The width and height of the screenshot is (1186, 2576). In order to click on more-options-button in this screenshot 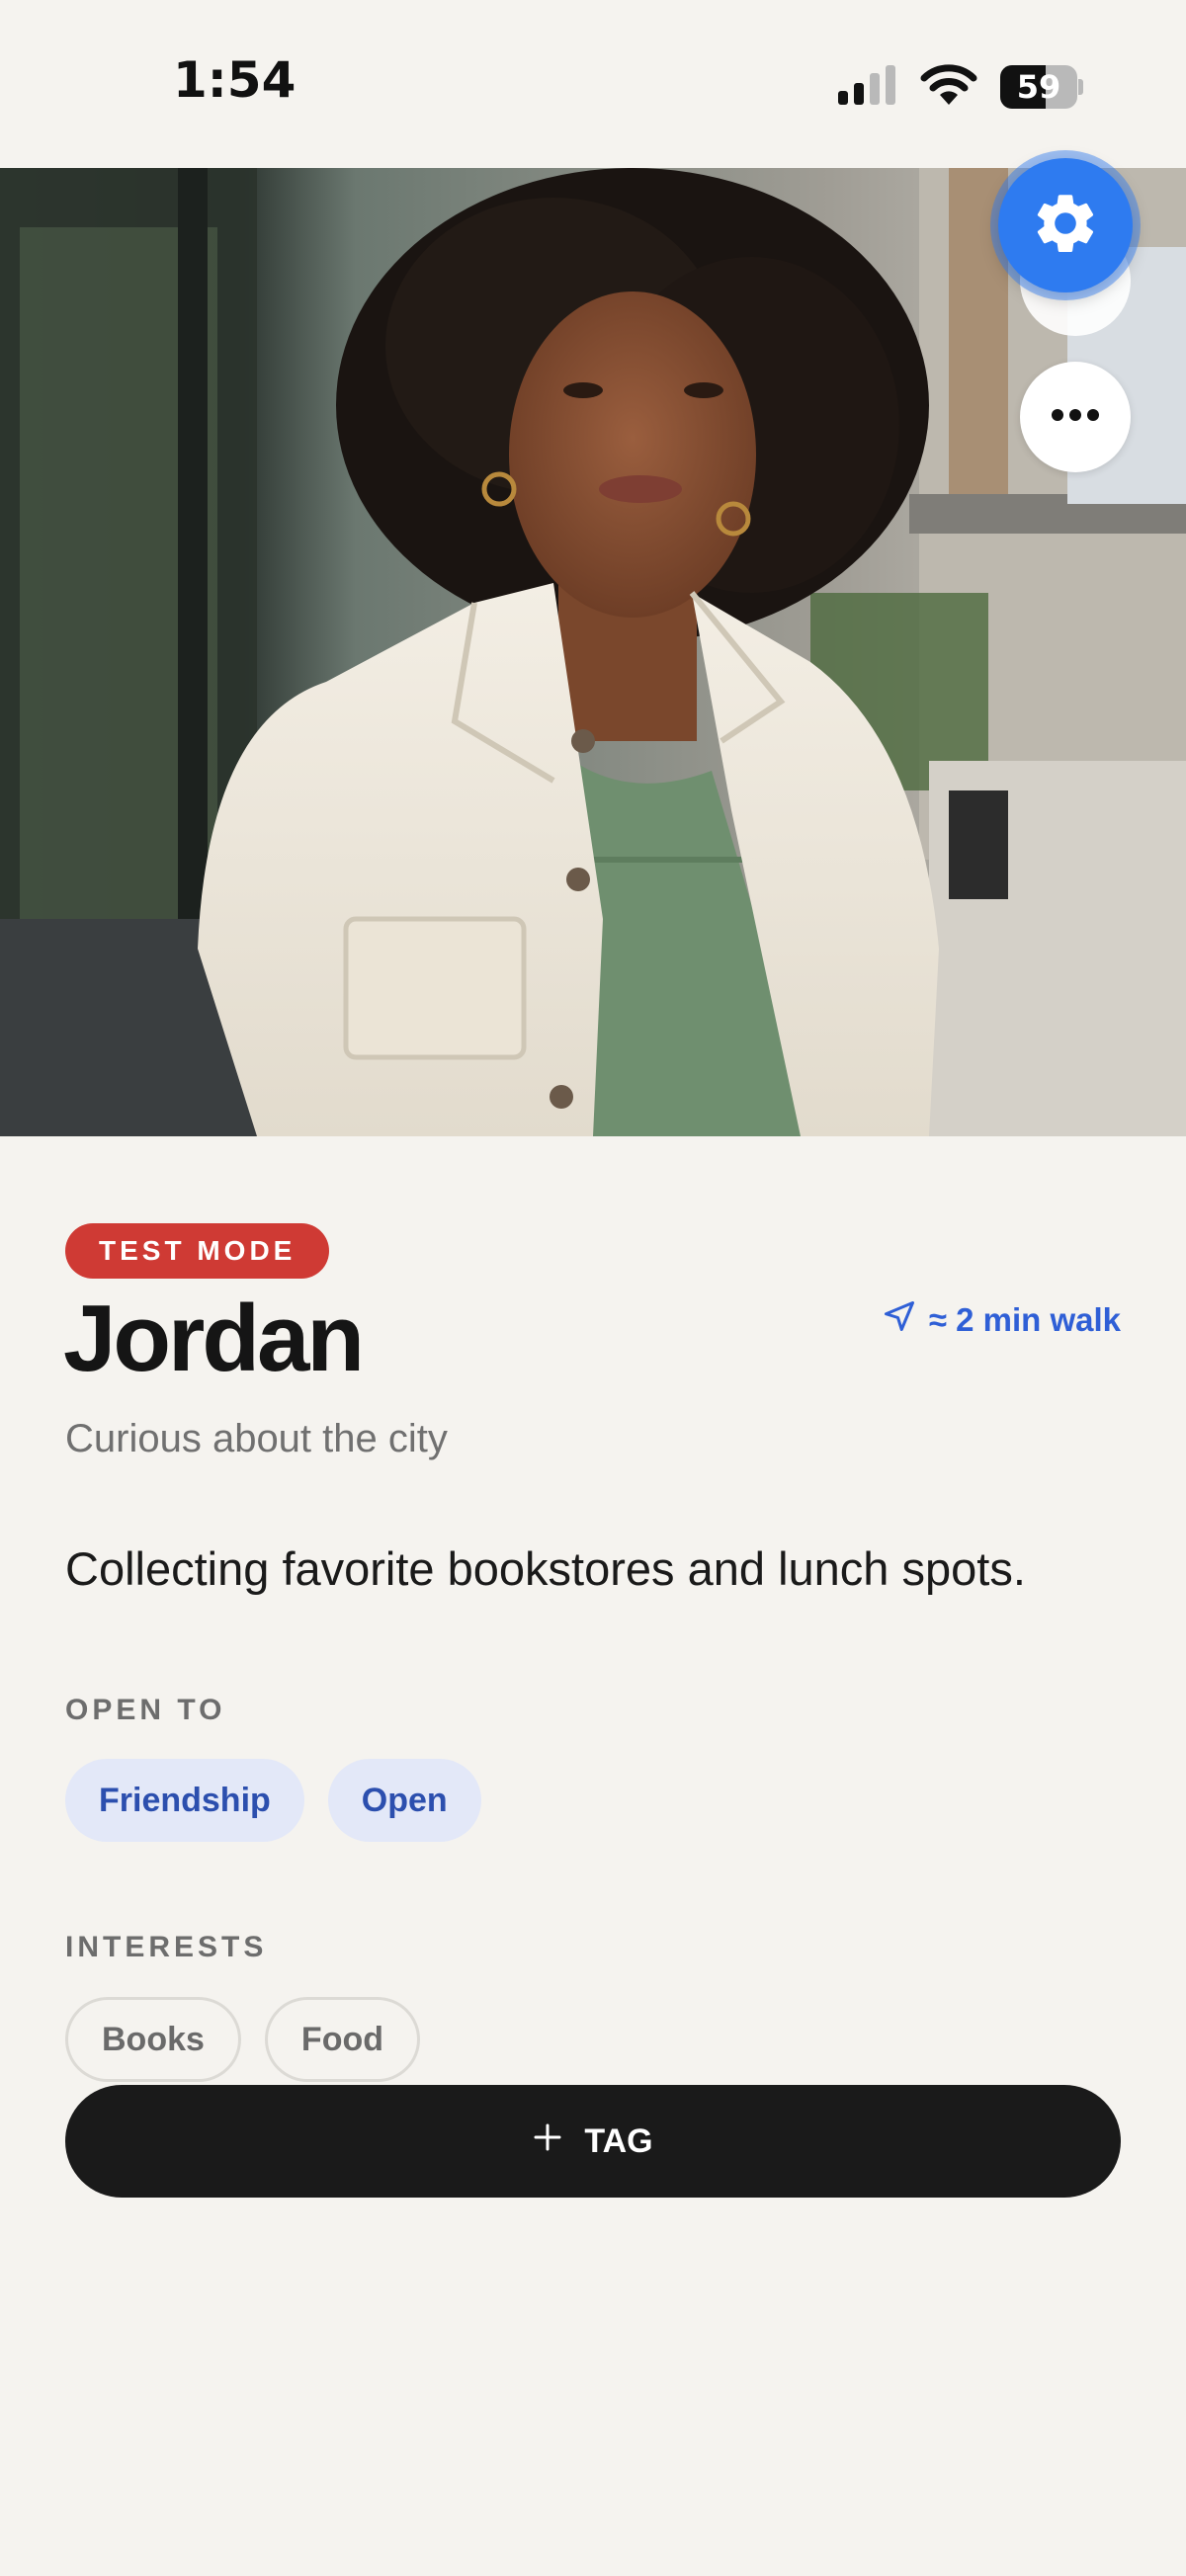, I will do `click(1075, 417)`.